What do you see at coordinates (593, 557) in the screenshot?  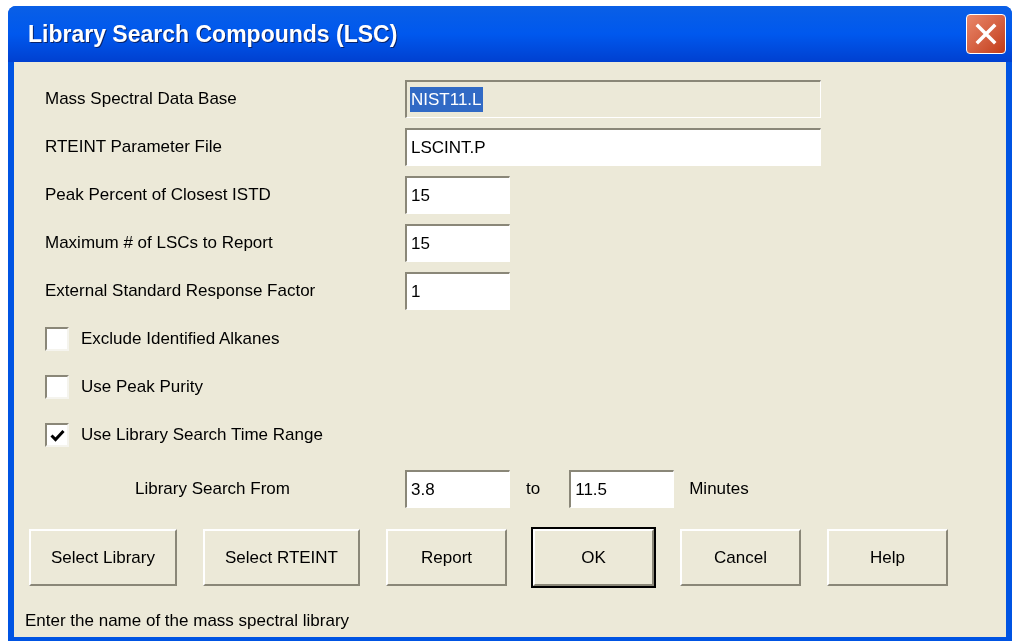 I see `dialog-button: OK` at bounding box center [593, 557].